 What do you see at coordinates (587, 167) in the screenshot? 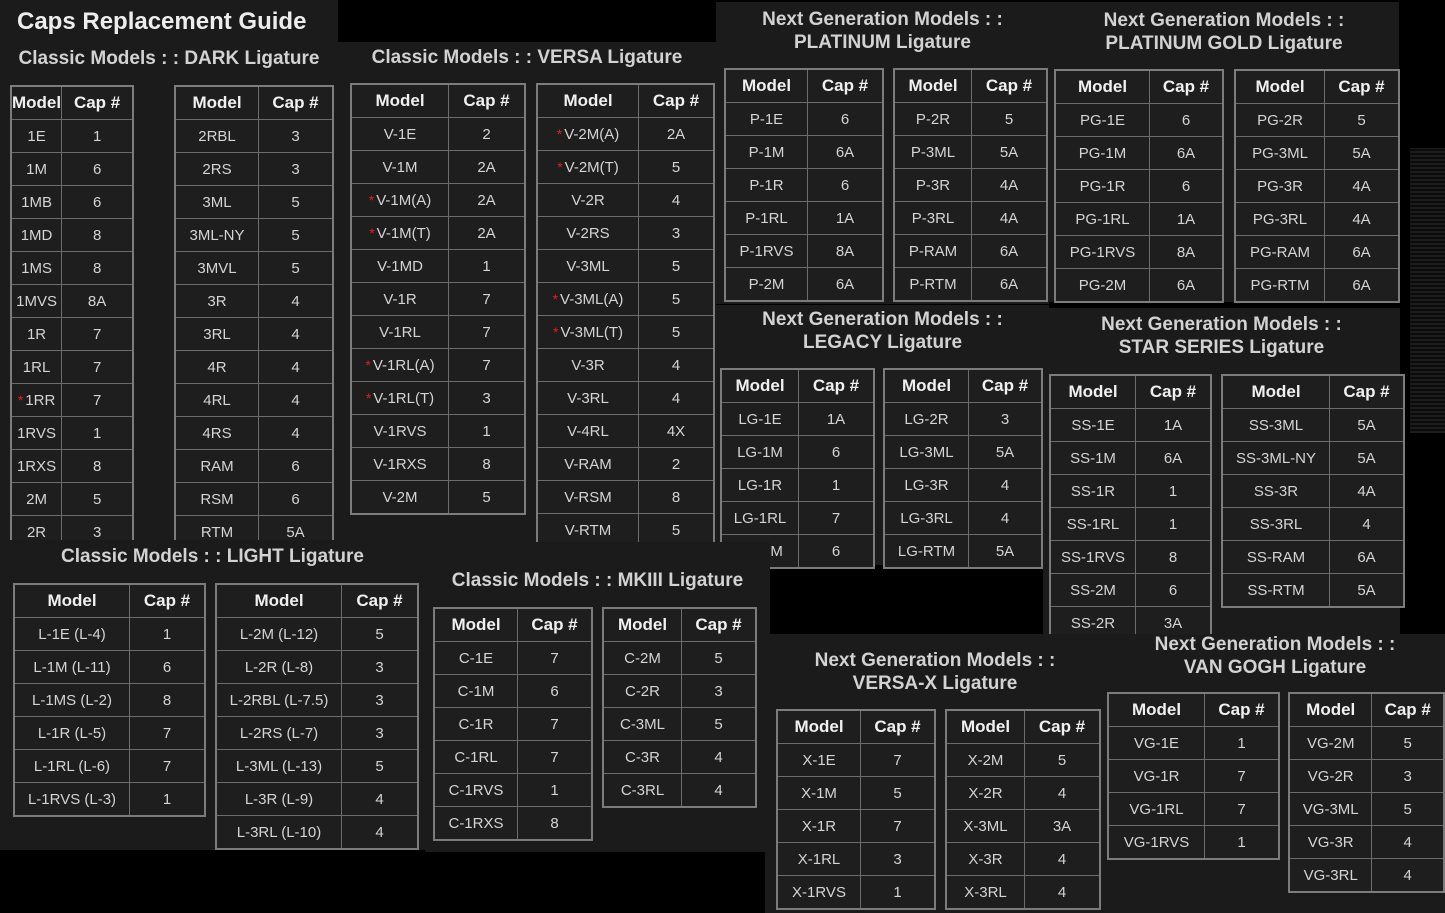
I see `model-cell: * V-2M(T)` at bounding box center [587, 167].